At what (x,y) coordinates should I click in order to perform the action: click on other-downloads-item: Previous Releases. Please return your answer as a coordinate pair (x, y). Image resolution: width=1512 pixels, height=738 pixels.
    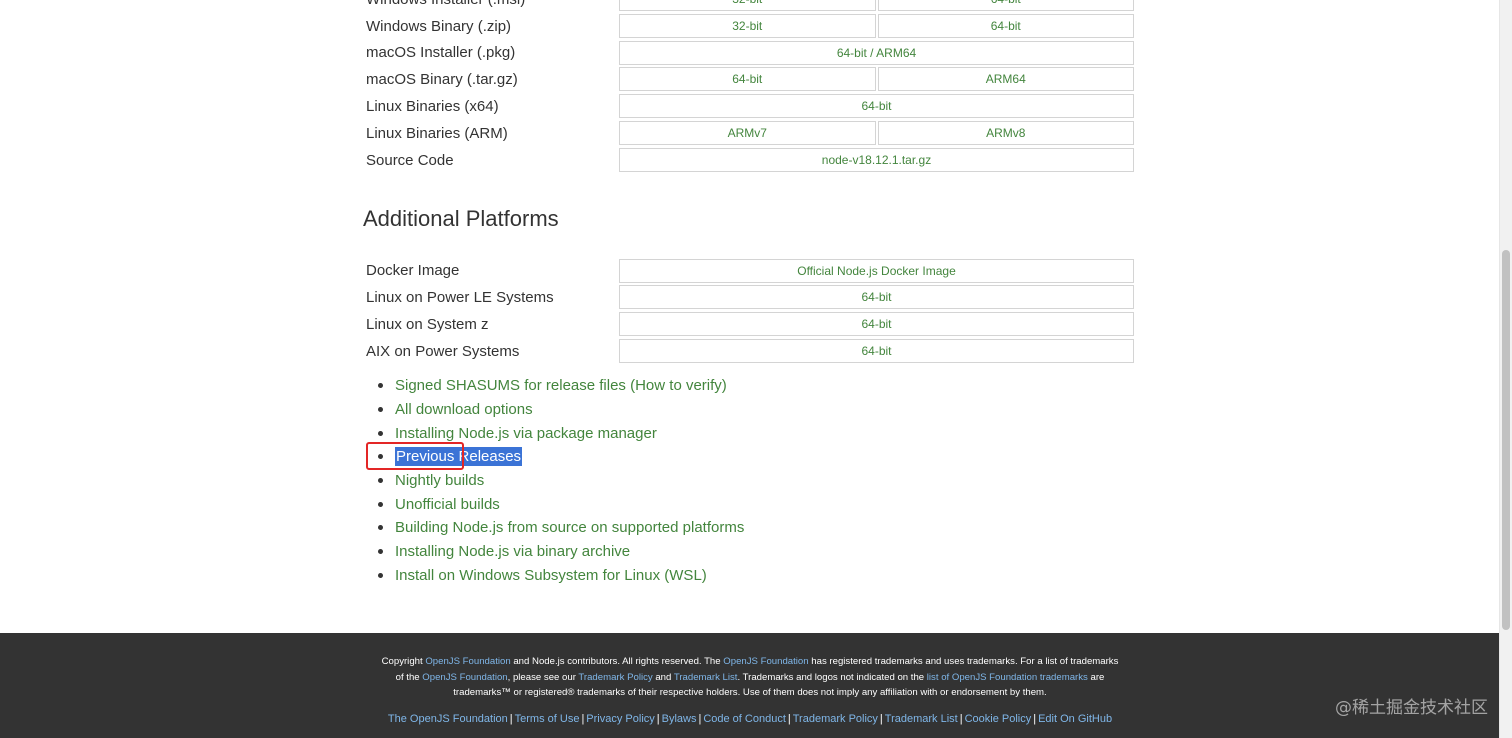
    Looking at the image, I should click on (561, 457).